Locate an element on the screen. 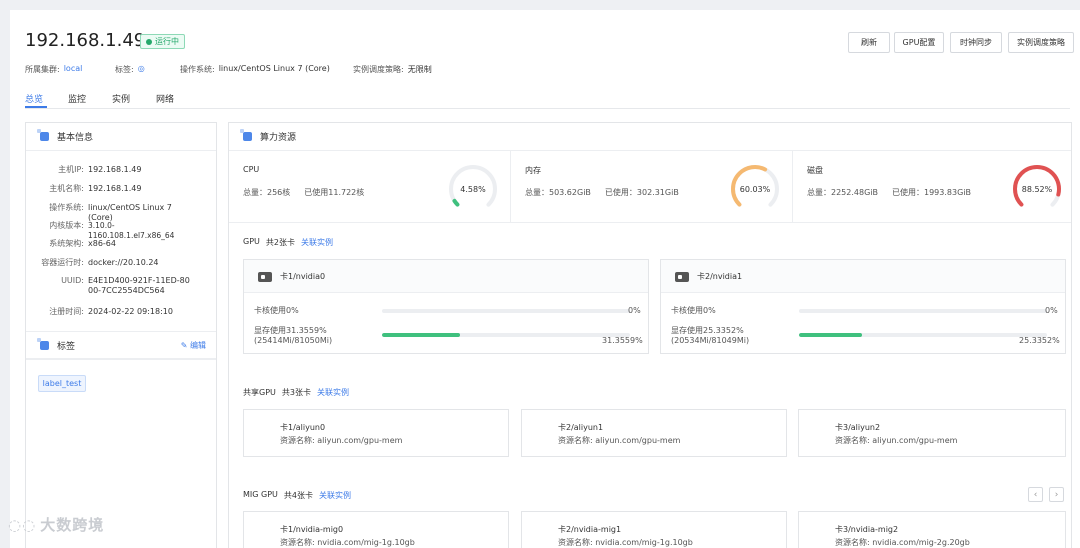 This screenshot has width=1080, height=548. meta-value: linux/CentOS Linux 7 (Core) is located at coordinates (274, 68).